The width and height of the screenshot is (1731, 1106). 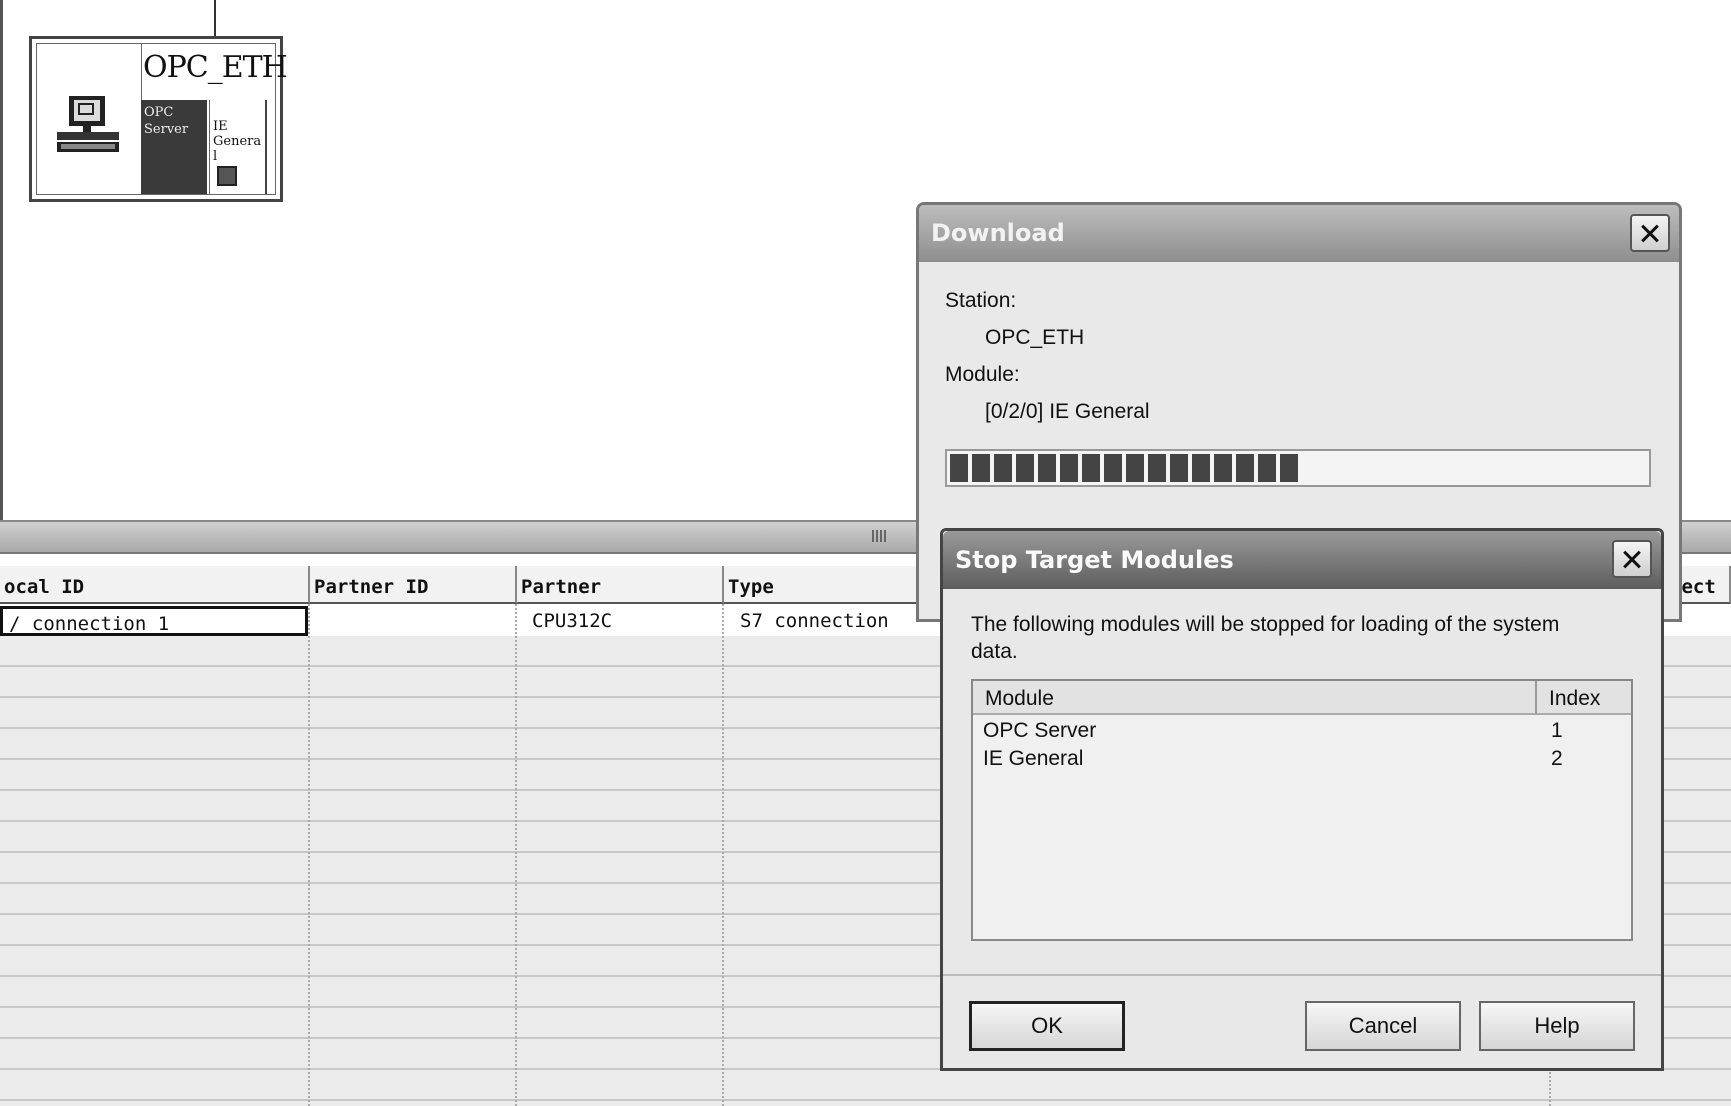 I want to click on station-object: OPC_ETH OPC Server IE Genera l, so click(x=158, y=119).